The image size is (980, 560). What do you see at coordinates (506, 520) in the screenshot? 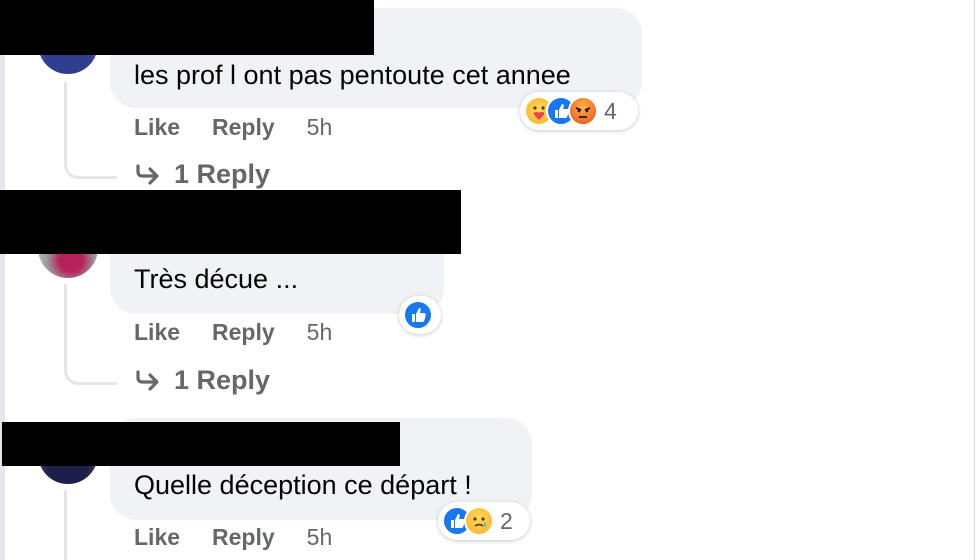
I see `reaction-count: 2` at bounding box center [506, 520].